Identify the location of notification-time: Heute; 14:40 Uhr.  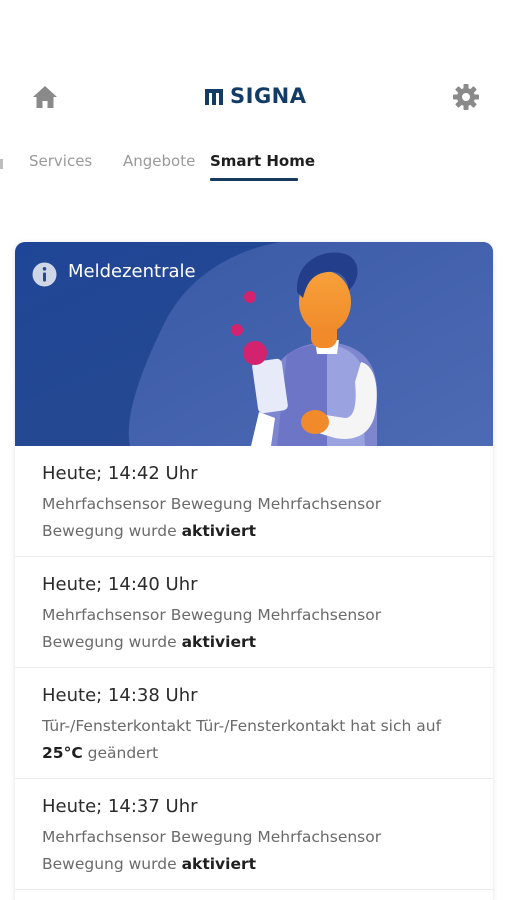
(120, 584).